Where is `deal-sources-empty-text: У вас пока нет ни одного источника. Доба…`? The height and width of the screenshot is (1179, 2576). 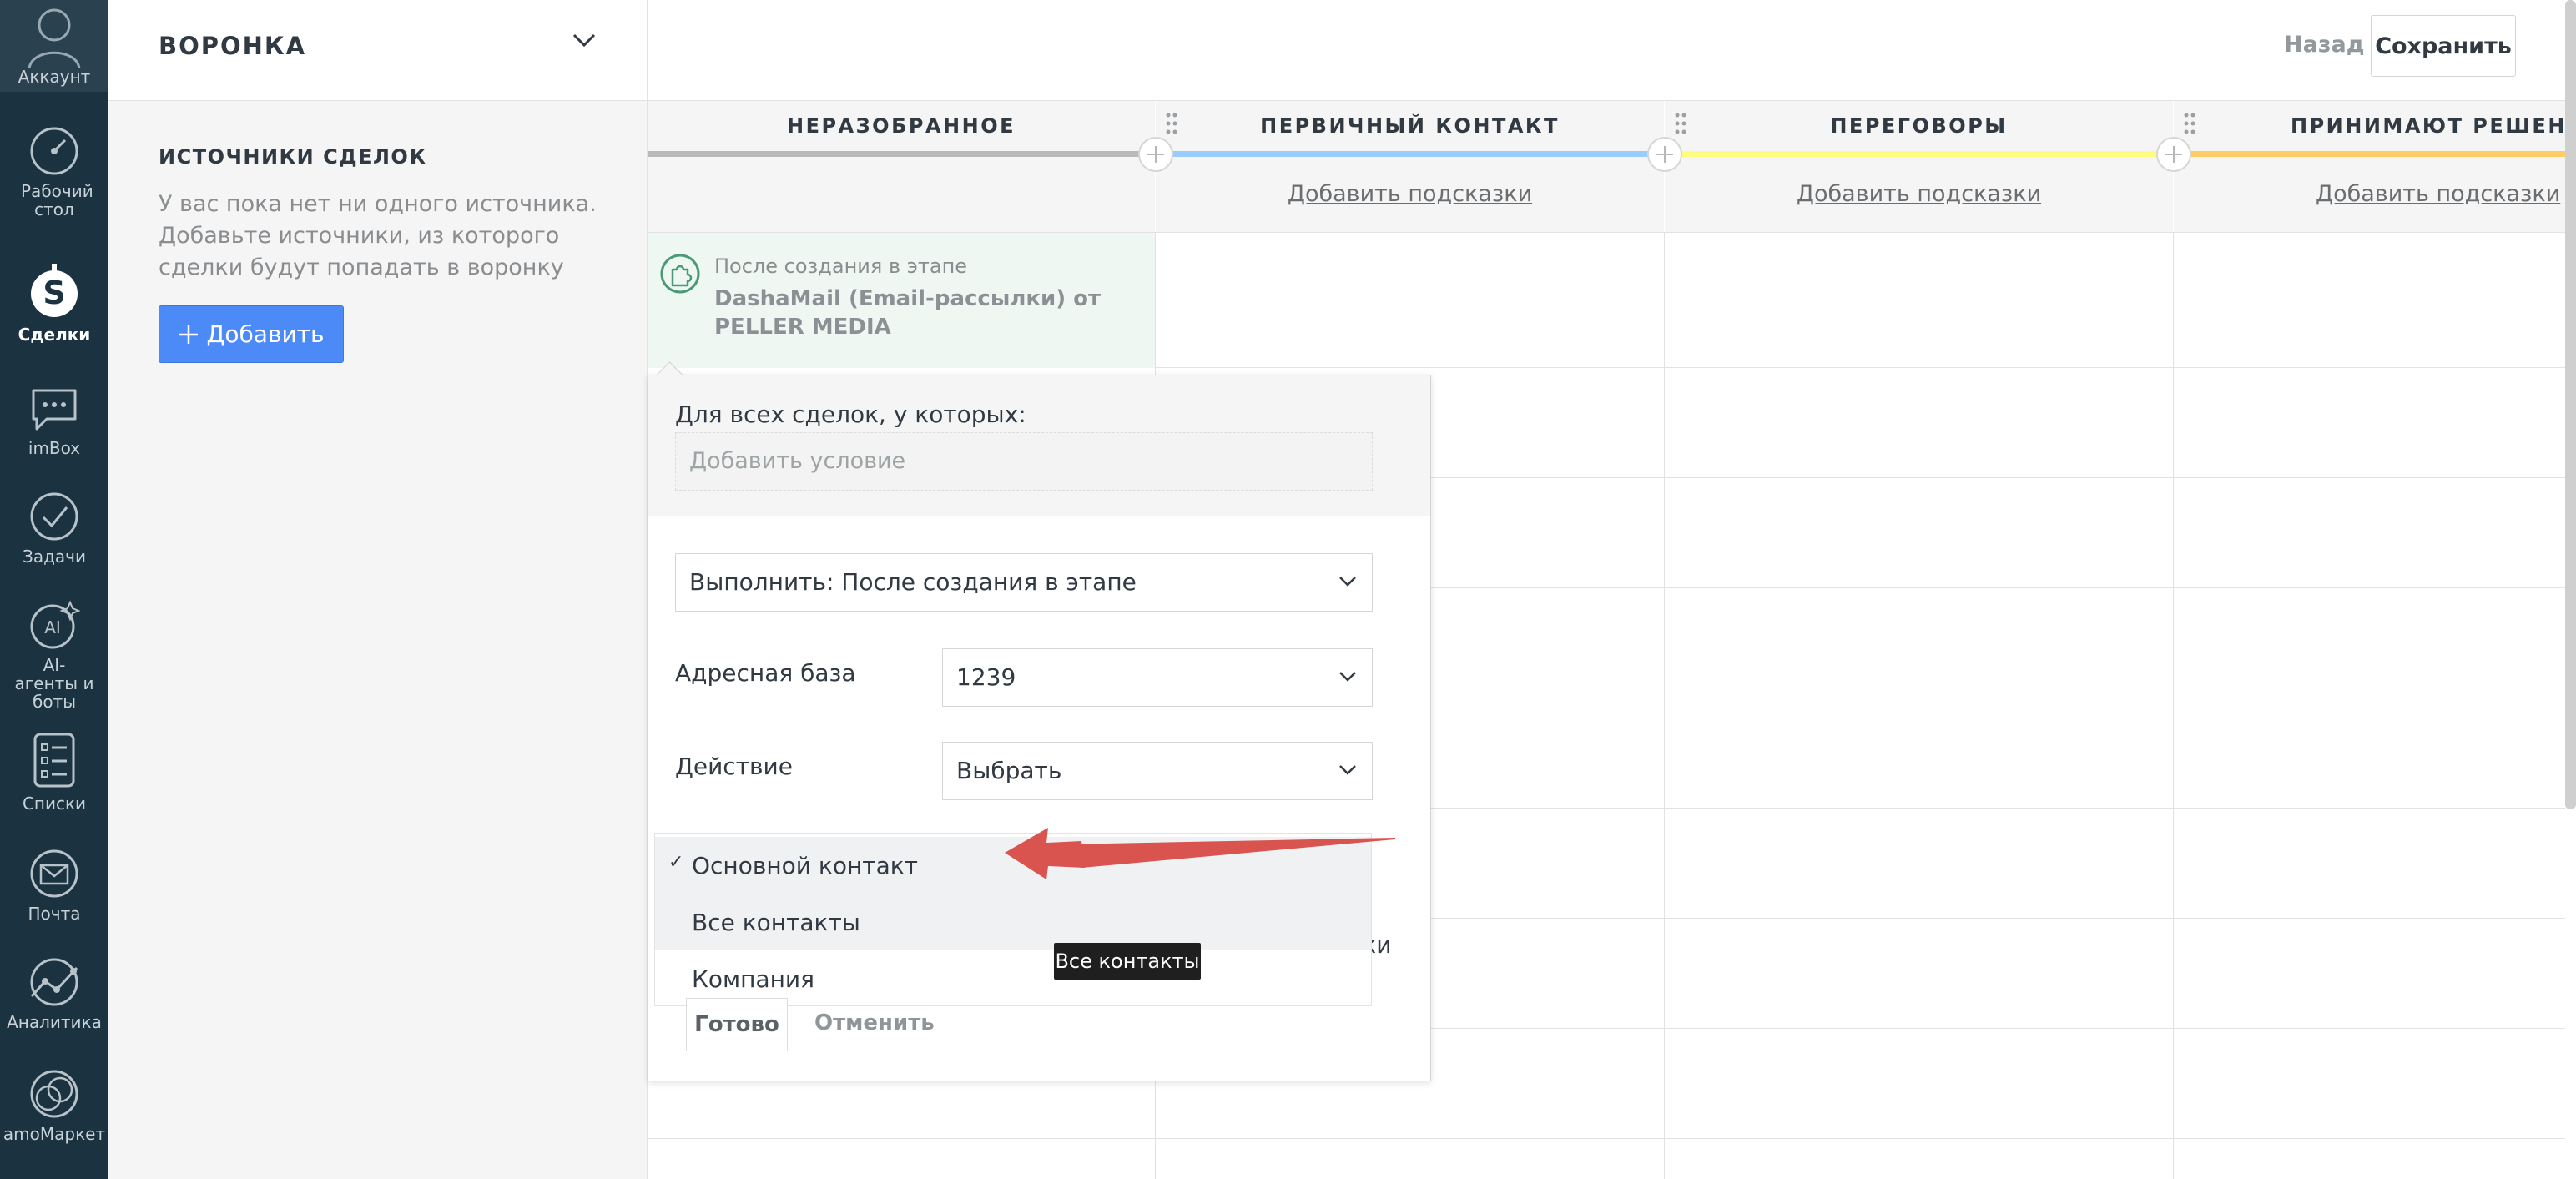
deal-sources-empty-text: У вас пока нет ни одного источника. Доба… is located at coordinates (378, 236).